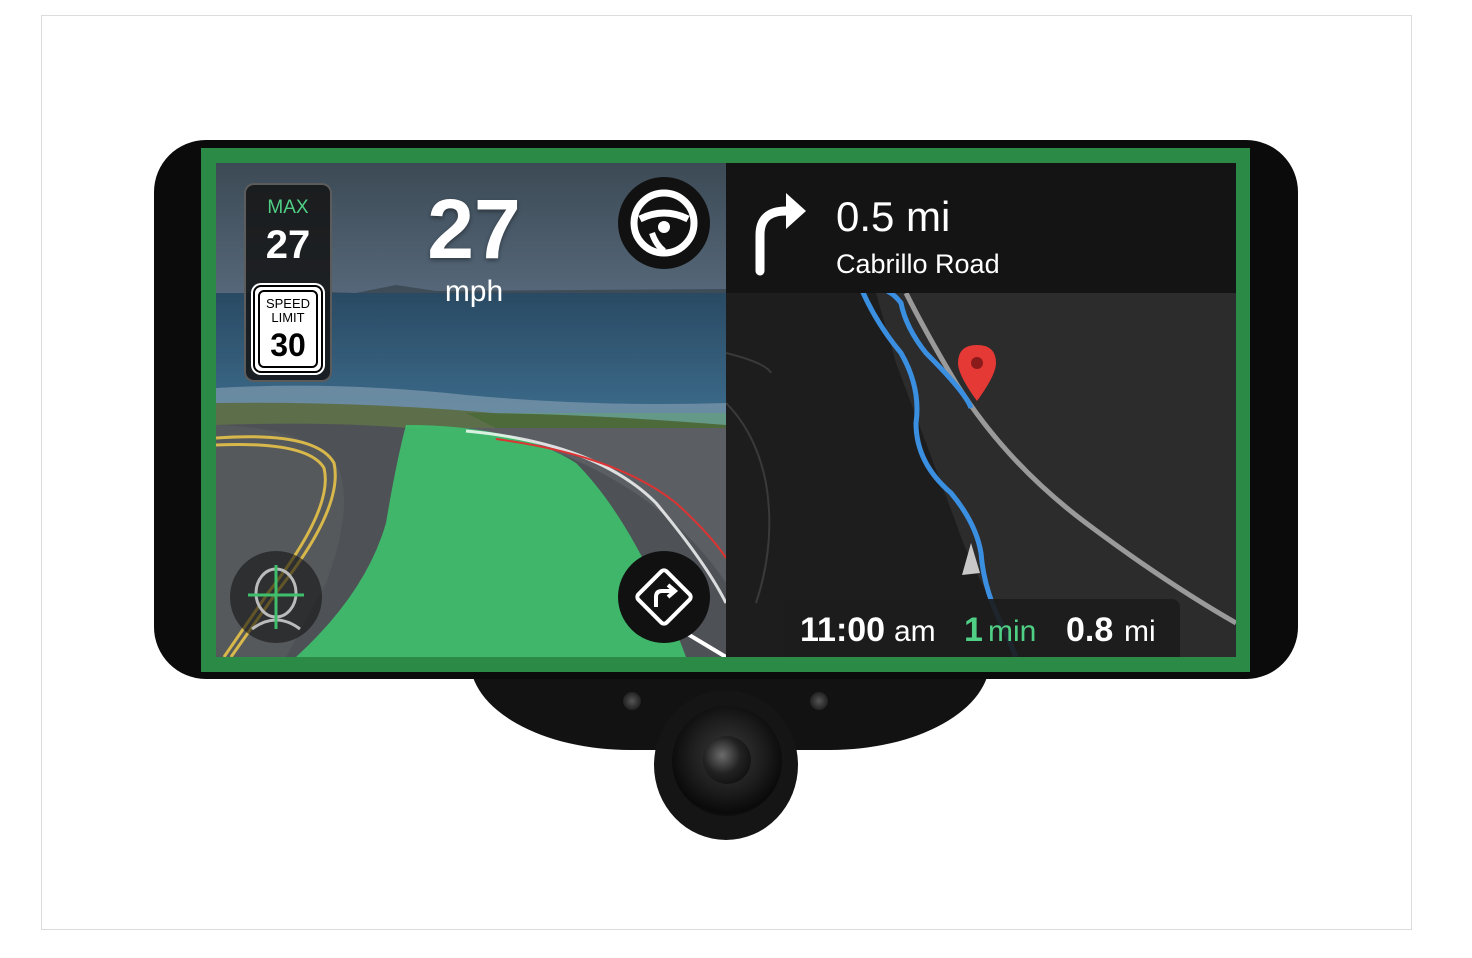 The height and width of the screenshot is (958, 1472). What do you see at coordinates (727, 760) in the screenshot?
I see `camera-lens-glass` at bounding box center [727, 760].